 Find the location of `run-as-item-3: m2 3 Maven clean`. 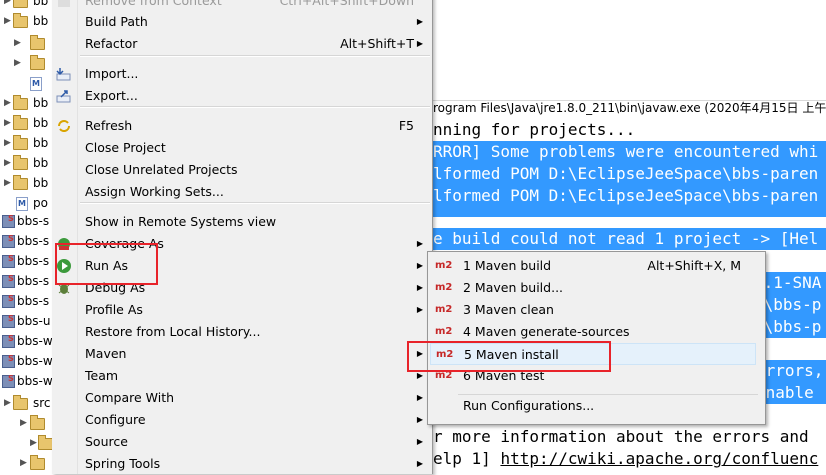

run-as-item-3: m2 3 Maven clean is located at coordinates (596, 310).